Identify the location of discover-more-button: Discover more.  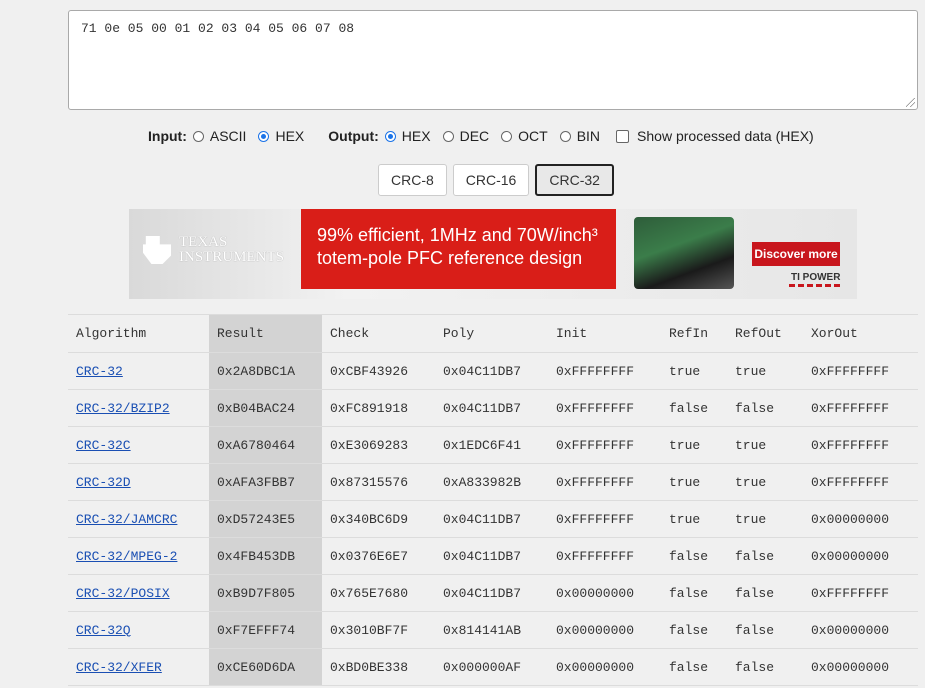
(796, 254).